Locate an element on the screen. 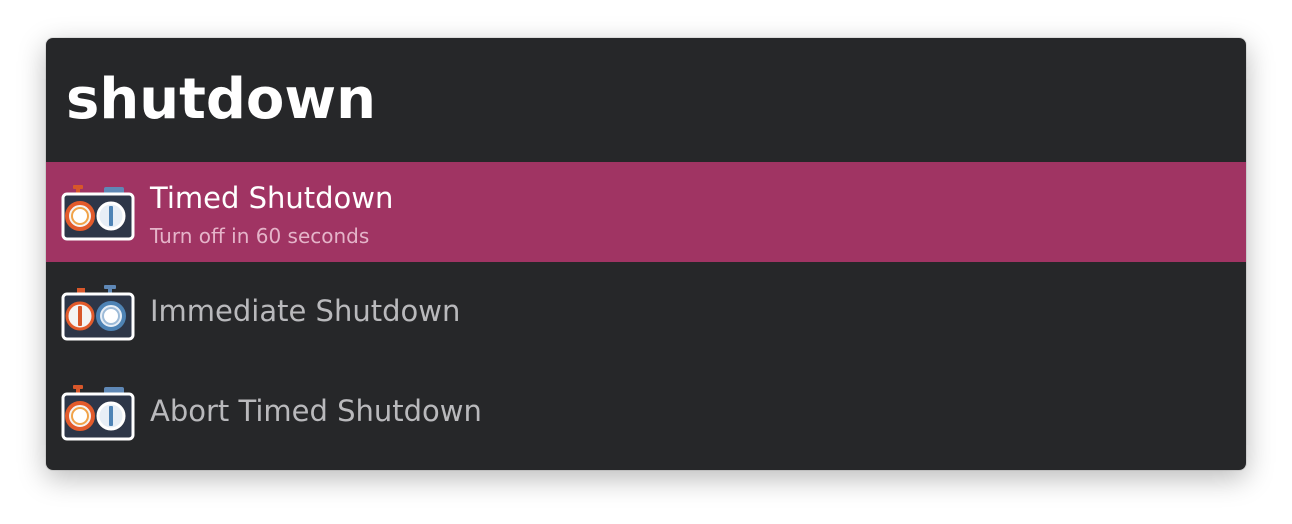  result-title: Immediate Shutdown is located at coordinates (305, 311).